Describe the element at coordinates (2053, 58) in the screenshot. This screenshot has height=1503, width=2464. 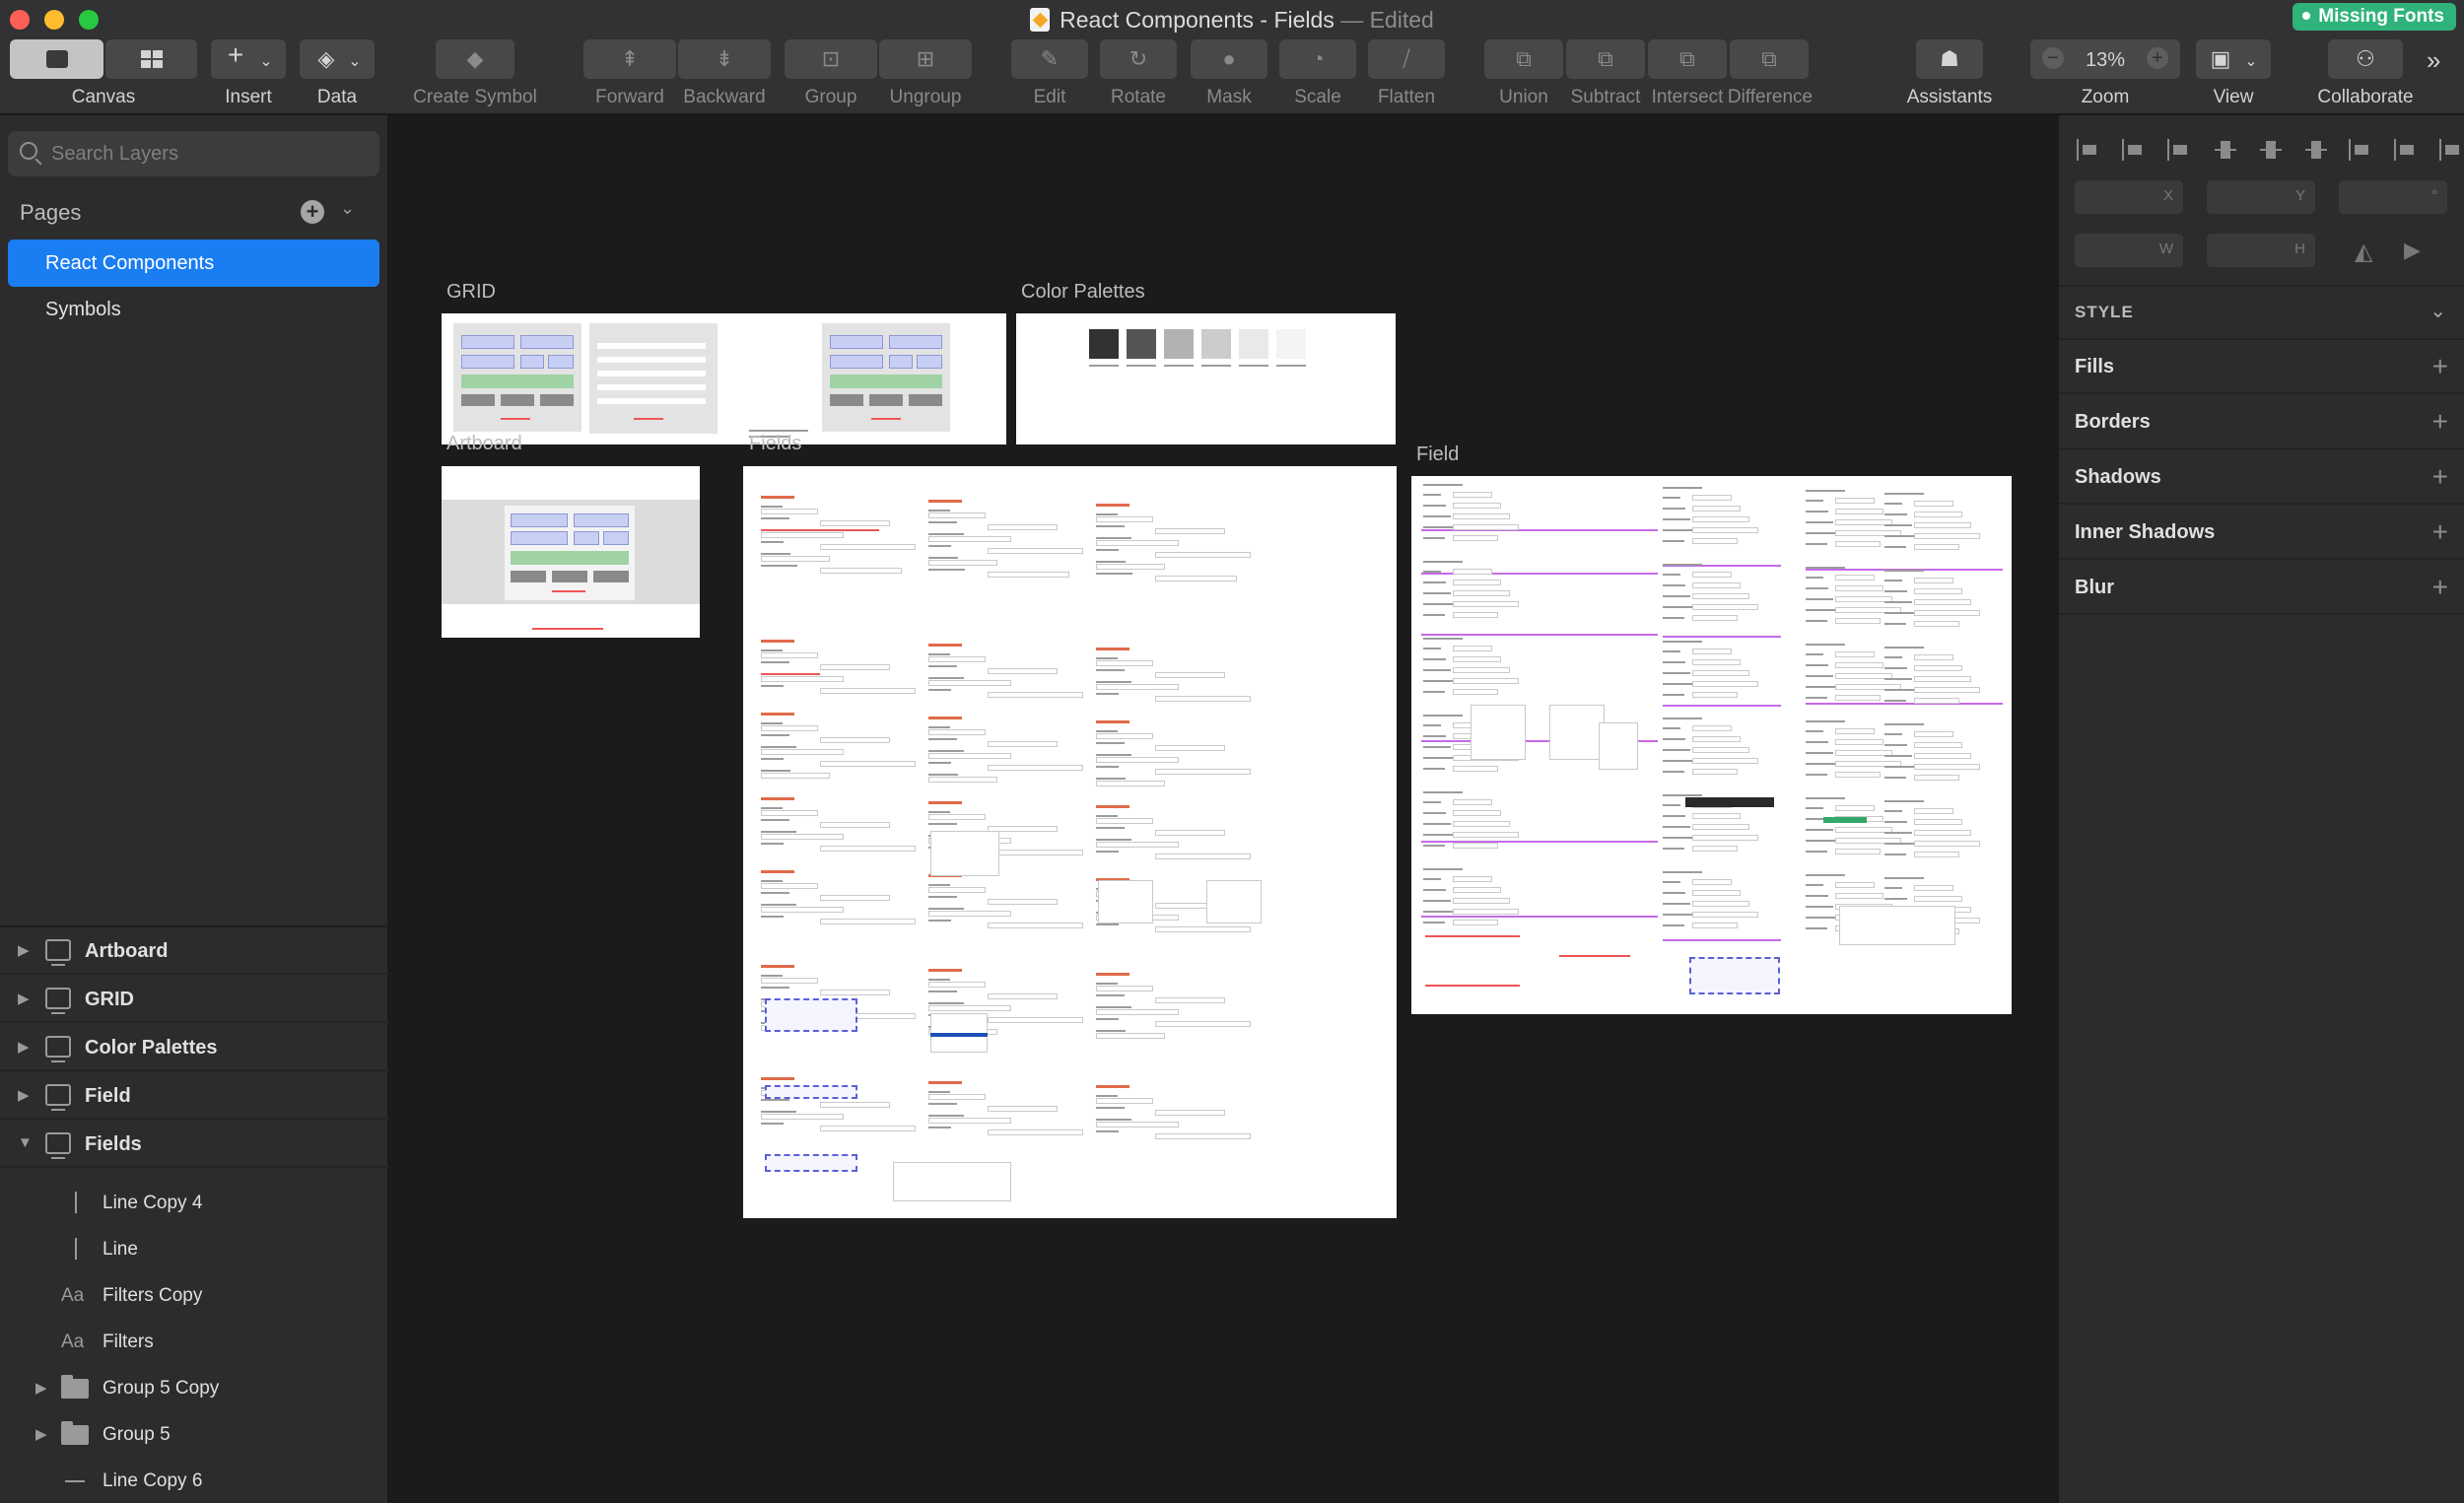
I see `zoom-out-icon: −` at that location.